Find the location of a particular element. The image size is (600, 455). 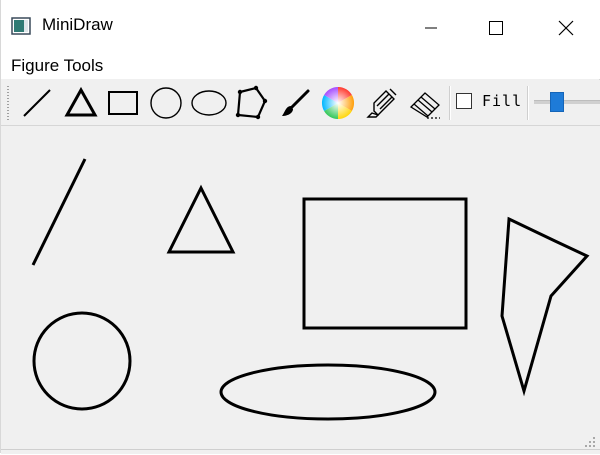

brush-tool is located at coordinates (296, 103).